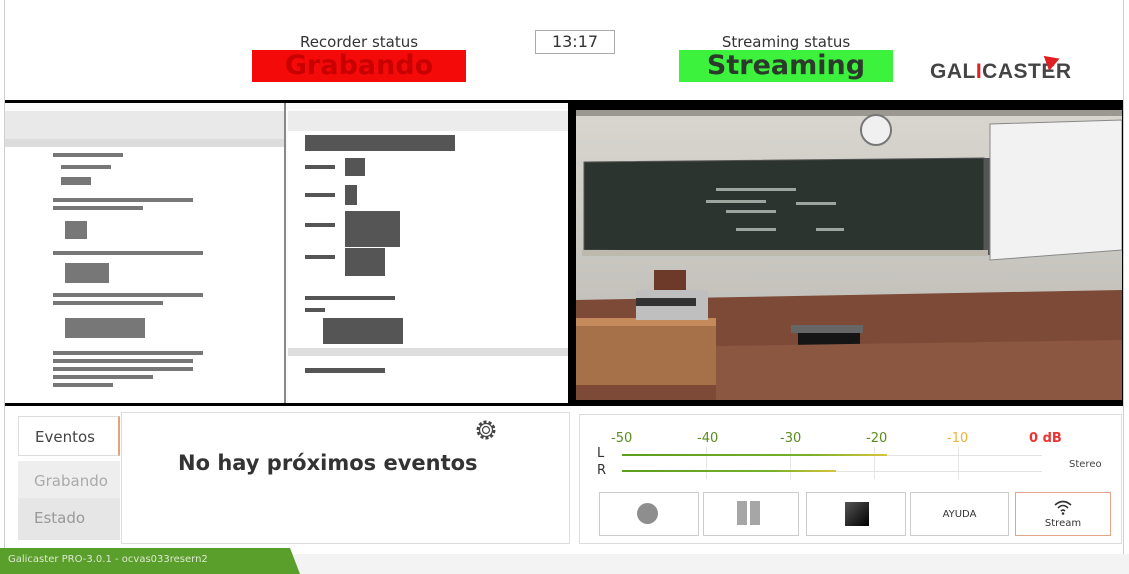 This screenshot has width=1129, height=574. I want to click on left-level-meter, so click(754, 455).